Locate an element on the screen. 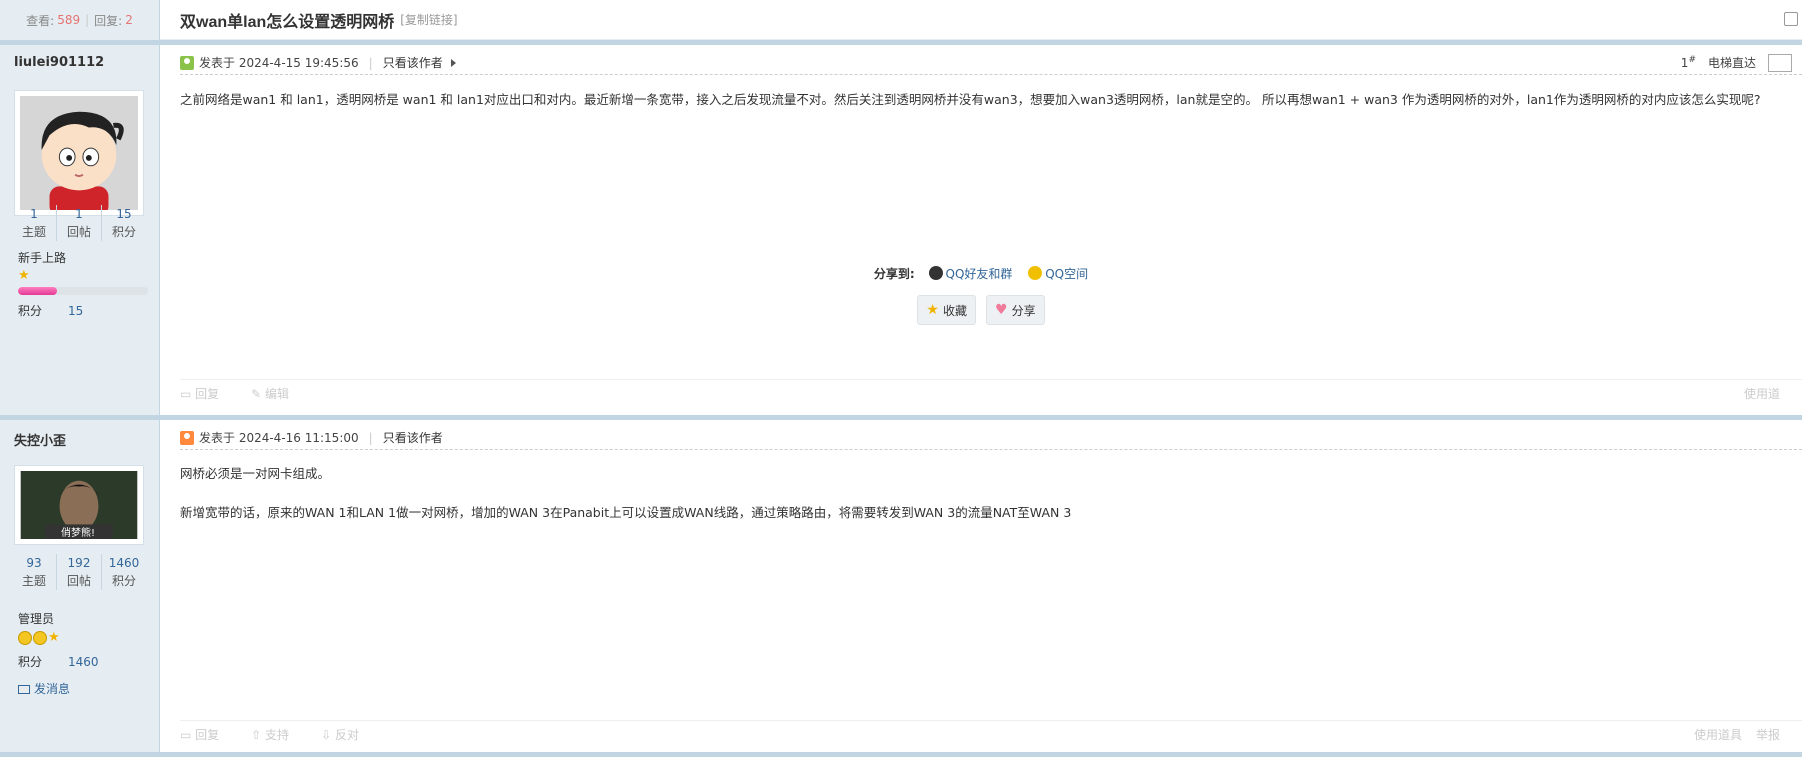 This screenshot has width=1802, height=757. post-tools: 使用道具 举报 is located at coordinates (1737, 734).